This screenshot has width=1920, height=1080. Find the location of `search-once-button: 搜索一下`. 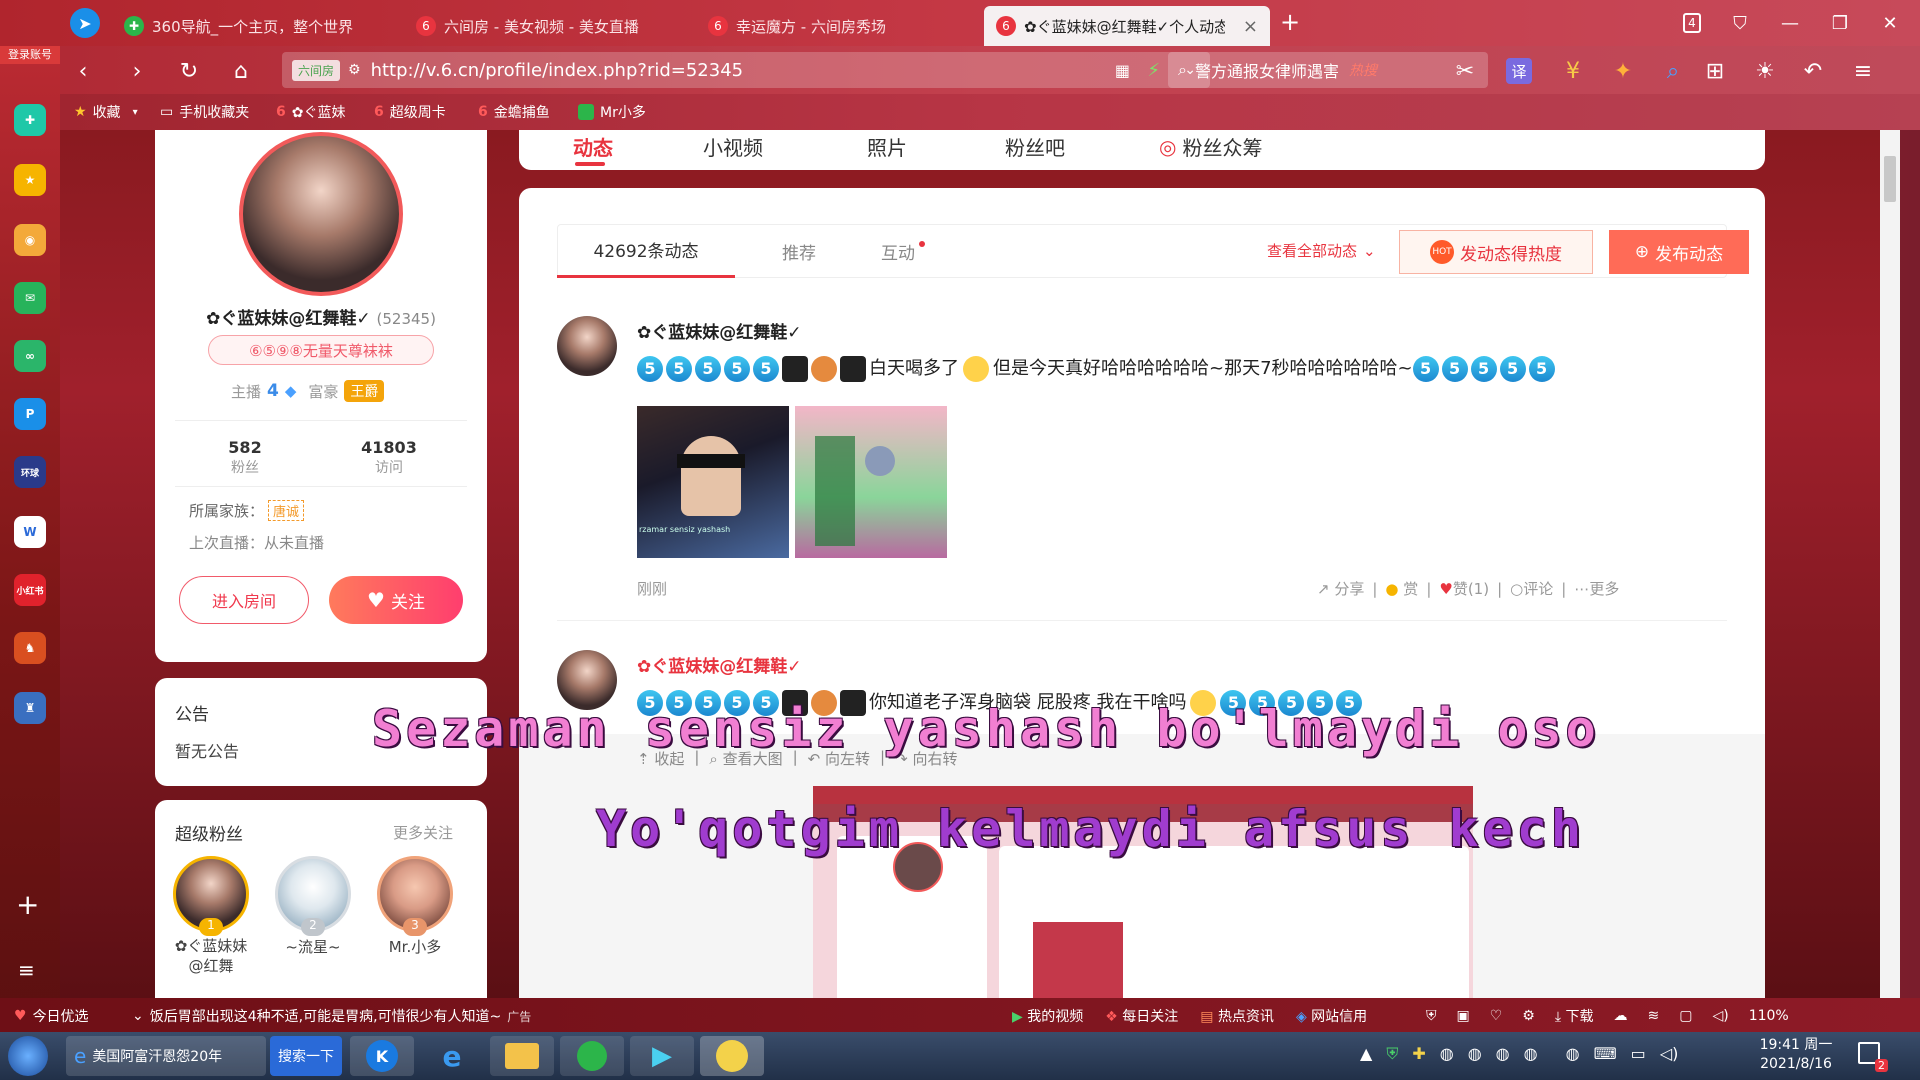

search-once-button: 搜索一下 is located at coordinates (306, 1056).